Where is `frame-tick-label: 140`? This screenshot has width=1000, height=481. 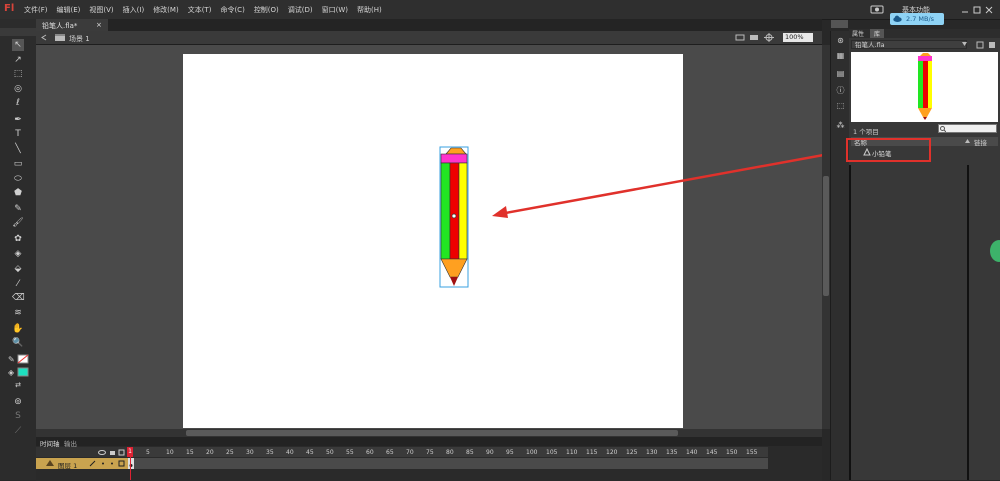
frame-tick-label: 140 is located at coordinates (692, 452).